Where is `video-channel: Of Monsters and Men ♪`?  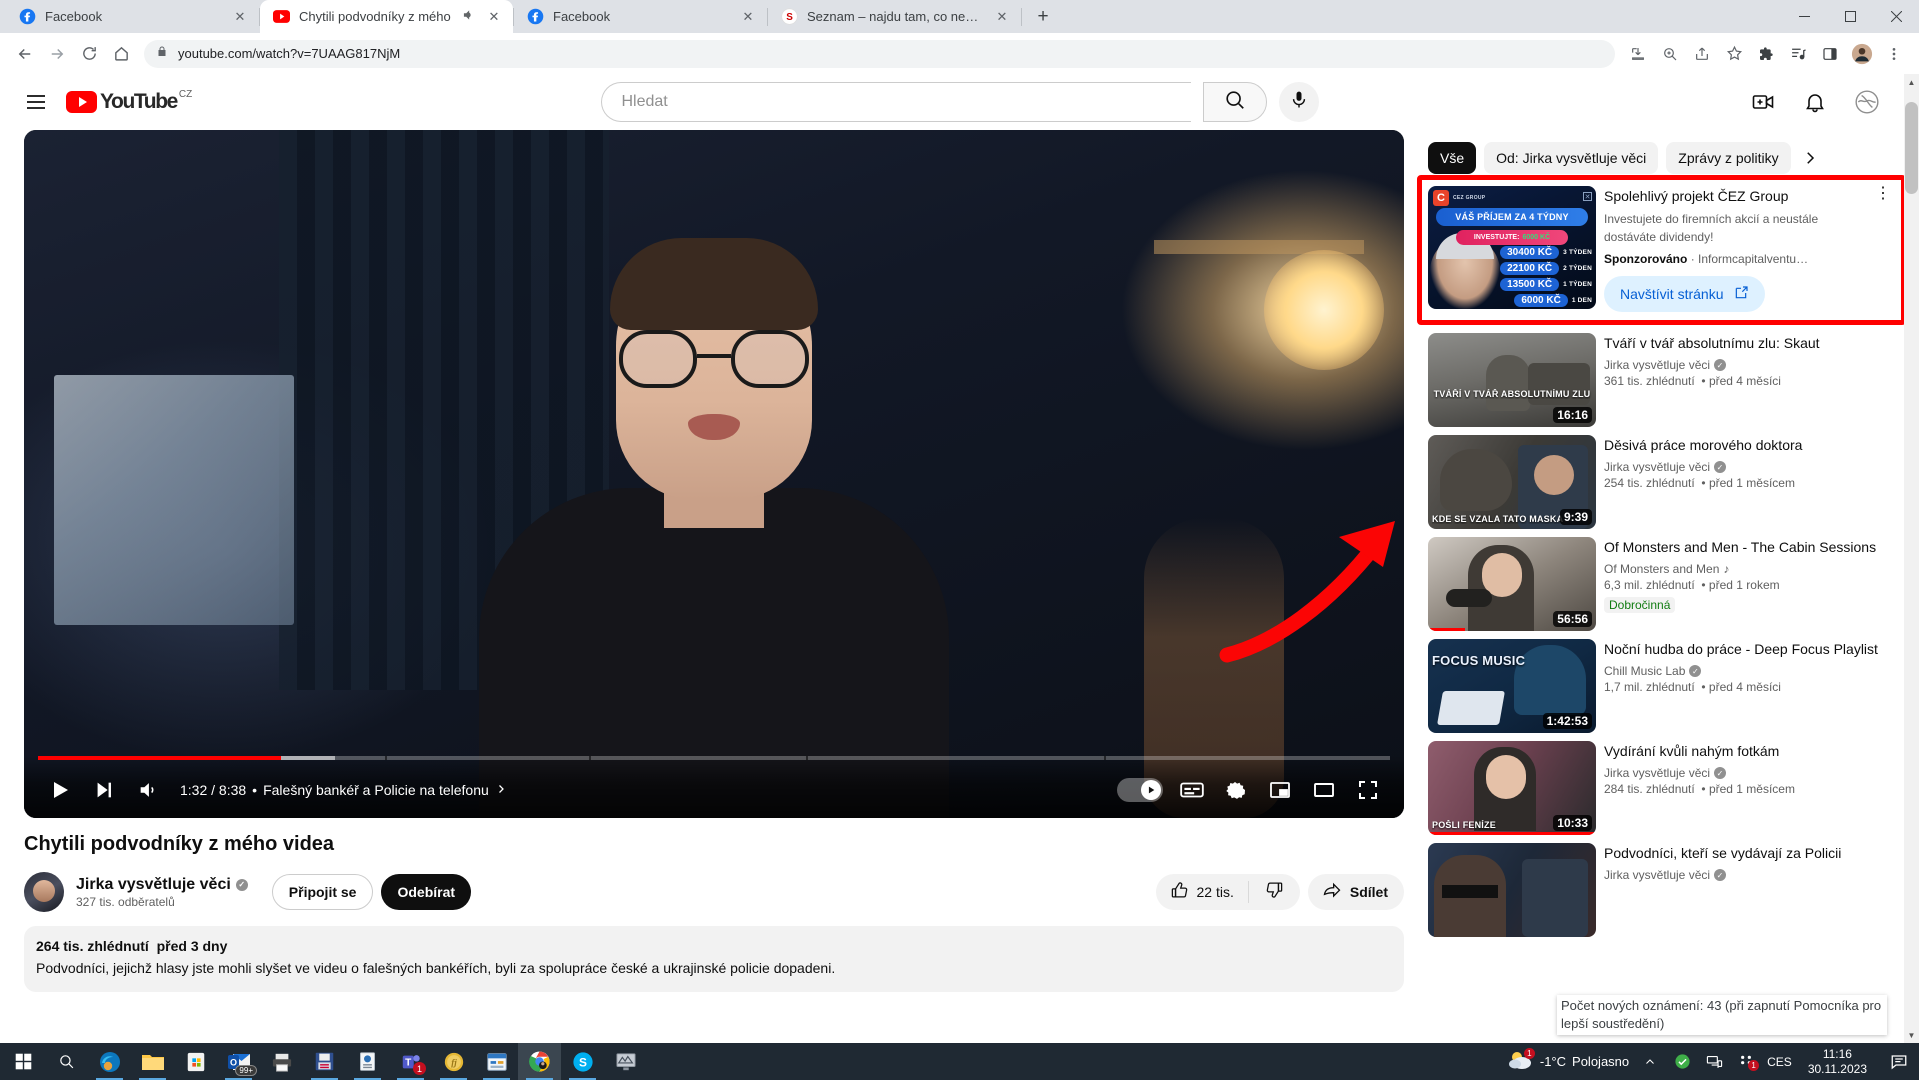 video-channel: Of Monsters and Men ♪ is located at coordinates (1749, 569).